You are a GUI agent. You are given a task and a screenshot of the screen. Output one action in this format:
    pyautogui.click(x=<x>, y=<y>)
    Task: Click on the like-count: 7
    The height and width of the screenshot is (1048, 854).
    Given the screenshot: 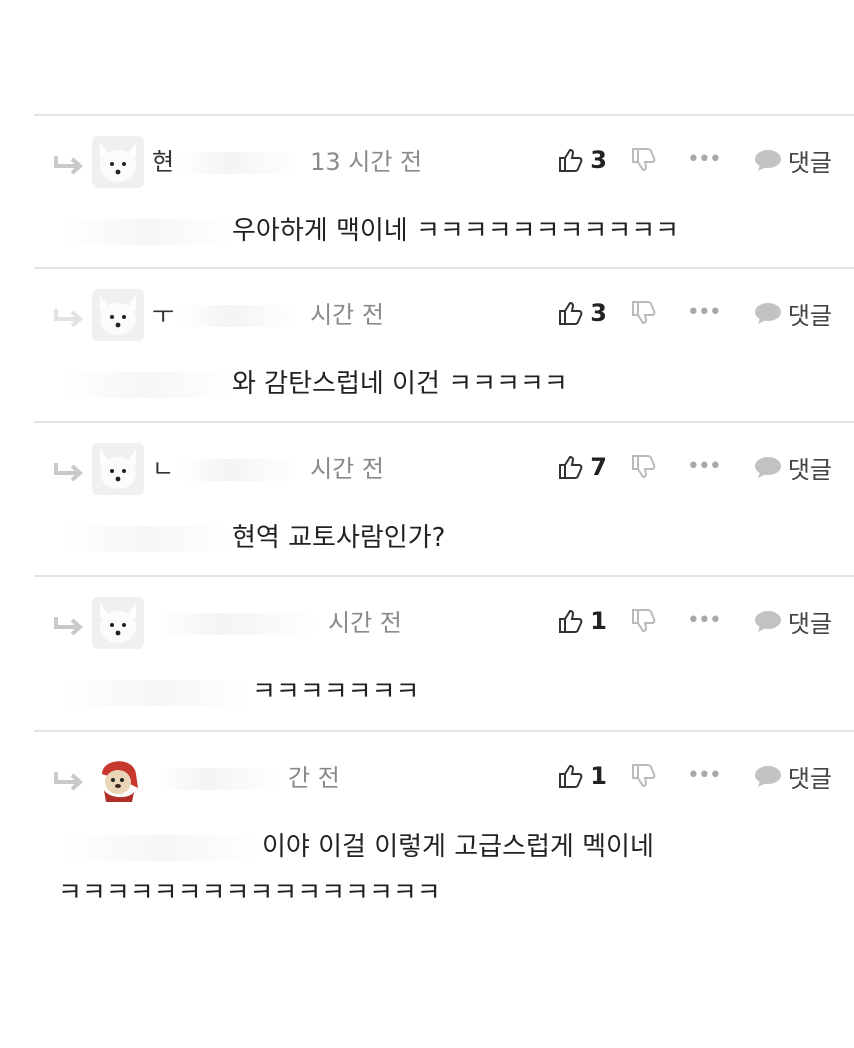 What is the action you would take?
    pyautogui.click(x=598, y=467)
    